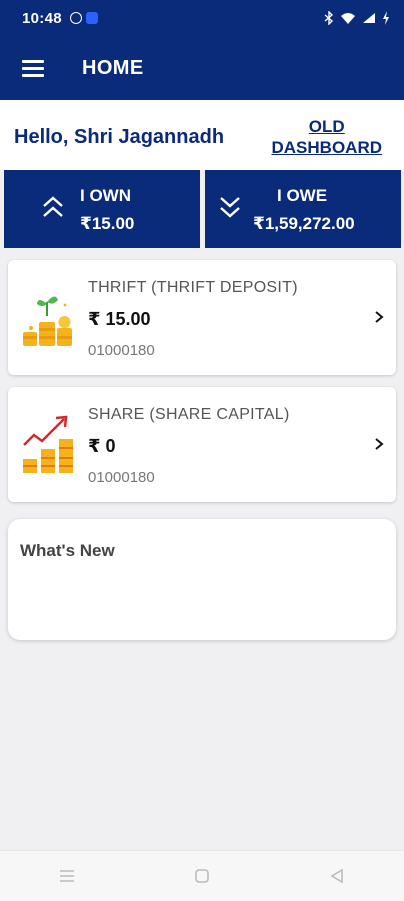  What do you see at coordinates (329, 18) in the screenshot?
I see `bluetooth-icon` at bounding box center [329, 18].